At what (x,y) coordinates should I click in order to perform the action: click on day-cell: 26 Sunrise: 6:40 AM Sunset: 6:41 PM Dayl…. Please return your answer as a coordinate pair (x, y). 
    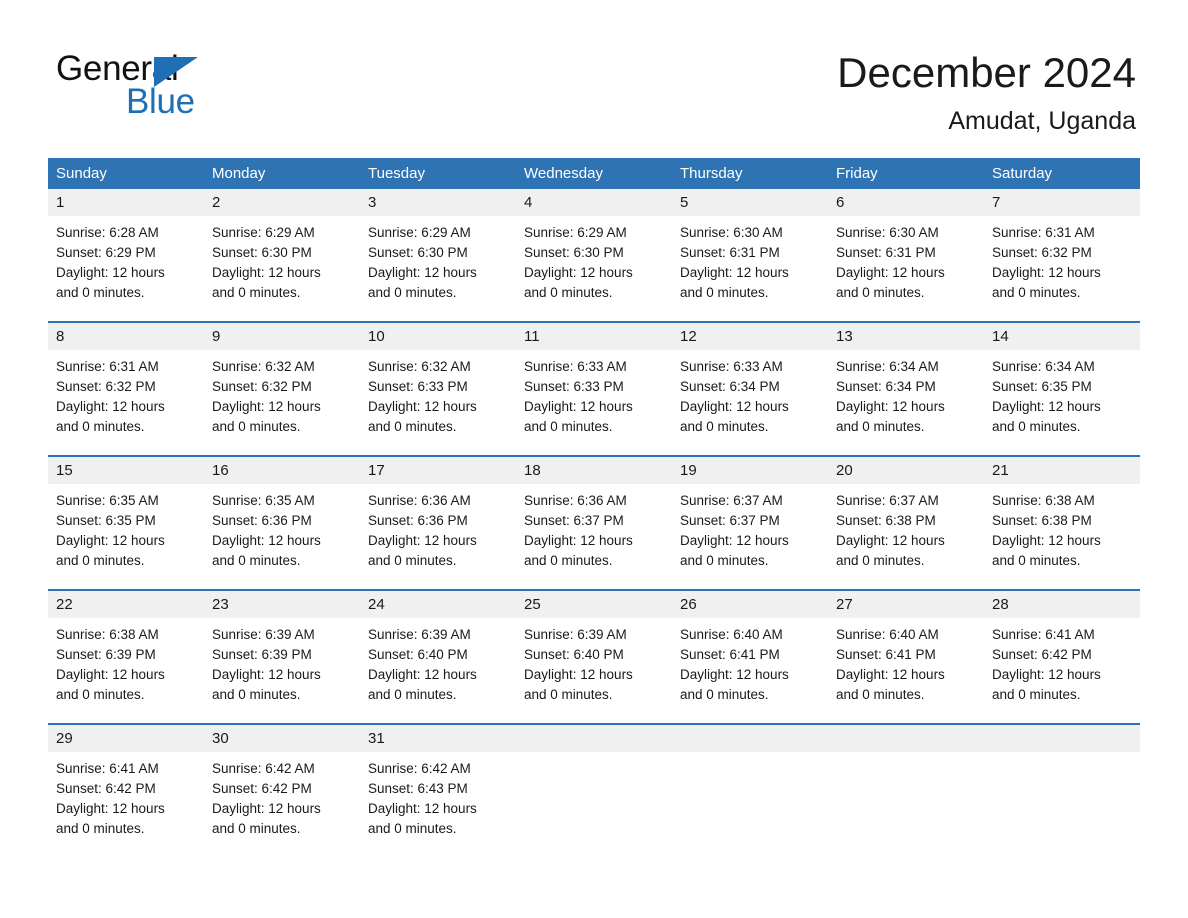
    Looking at the image, I should click on (750, 657).